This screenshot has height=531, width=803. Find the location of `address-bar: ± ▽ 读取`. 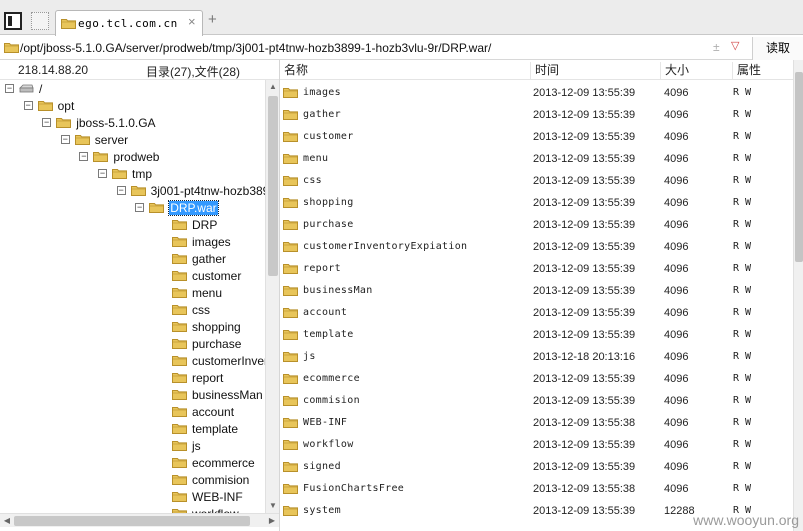

address-bar: ± ▽ 读取 is located at coordinates (401, 48).